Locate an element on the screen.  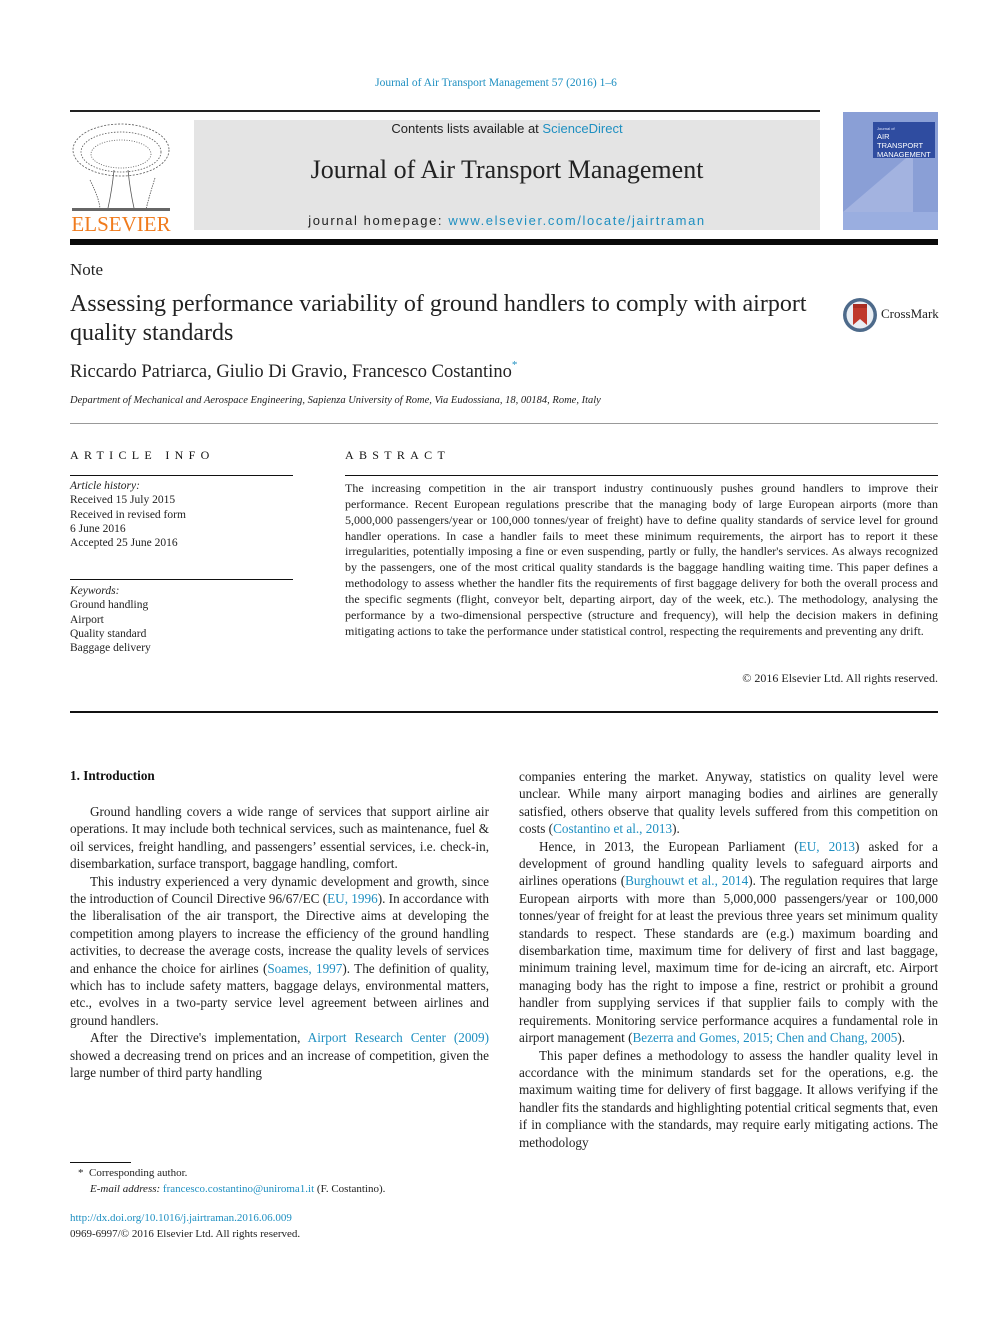
email-link: francesco.costantino@uniroma1.it is located at coordinates (238, 1189).